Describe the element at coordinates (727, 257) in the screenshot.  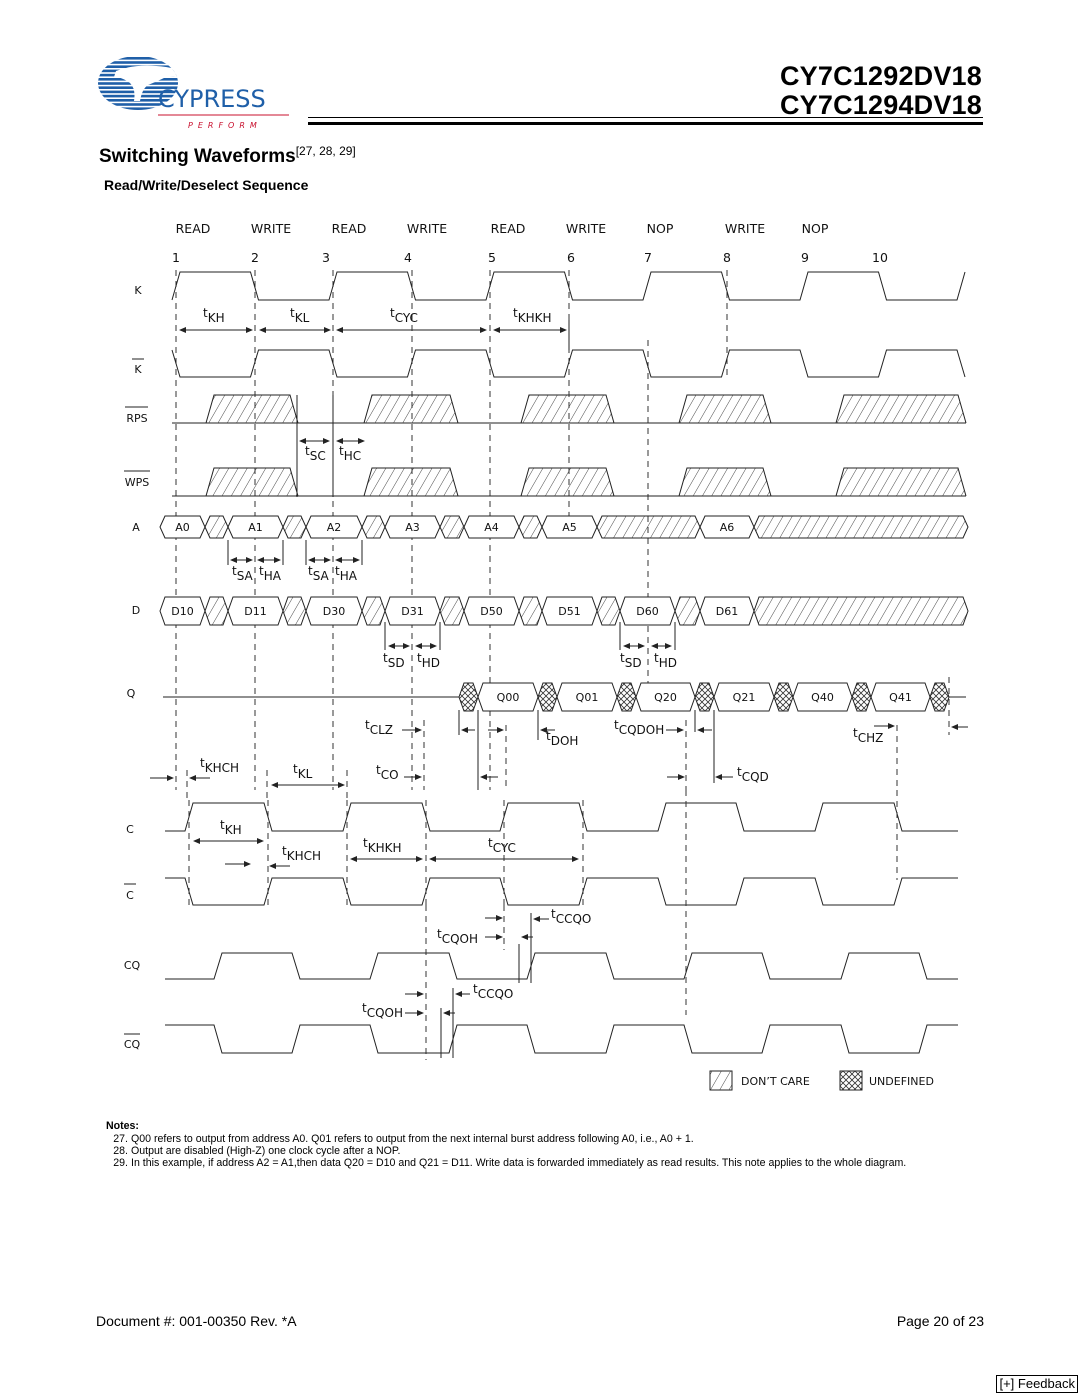
I see `cycle-number: 8` at that location.